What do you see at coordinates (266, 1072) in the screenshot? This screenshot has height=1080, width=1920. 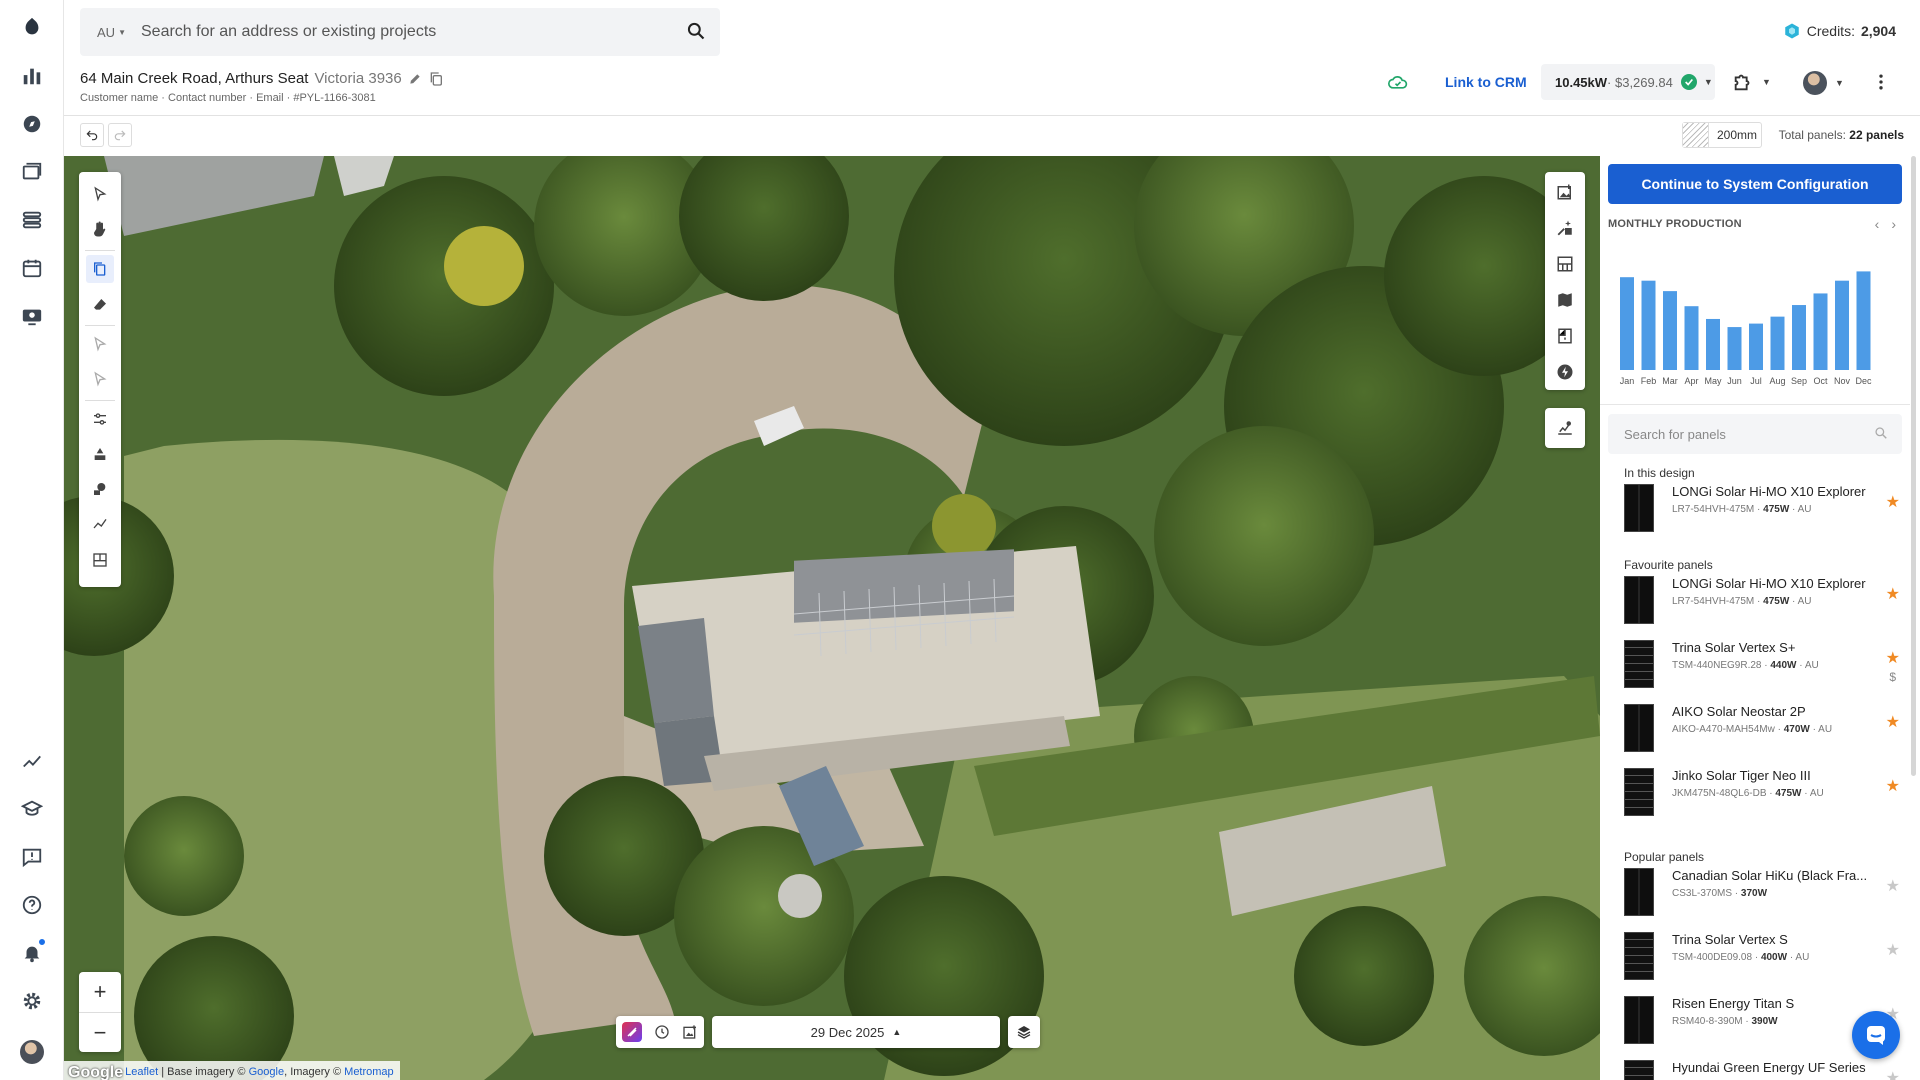 I see `google-link: Google` at bounding box center [266, 1072].